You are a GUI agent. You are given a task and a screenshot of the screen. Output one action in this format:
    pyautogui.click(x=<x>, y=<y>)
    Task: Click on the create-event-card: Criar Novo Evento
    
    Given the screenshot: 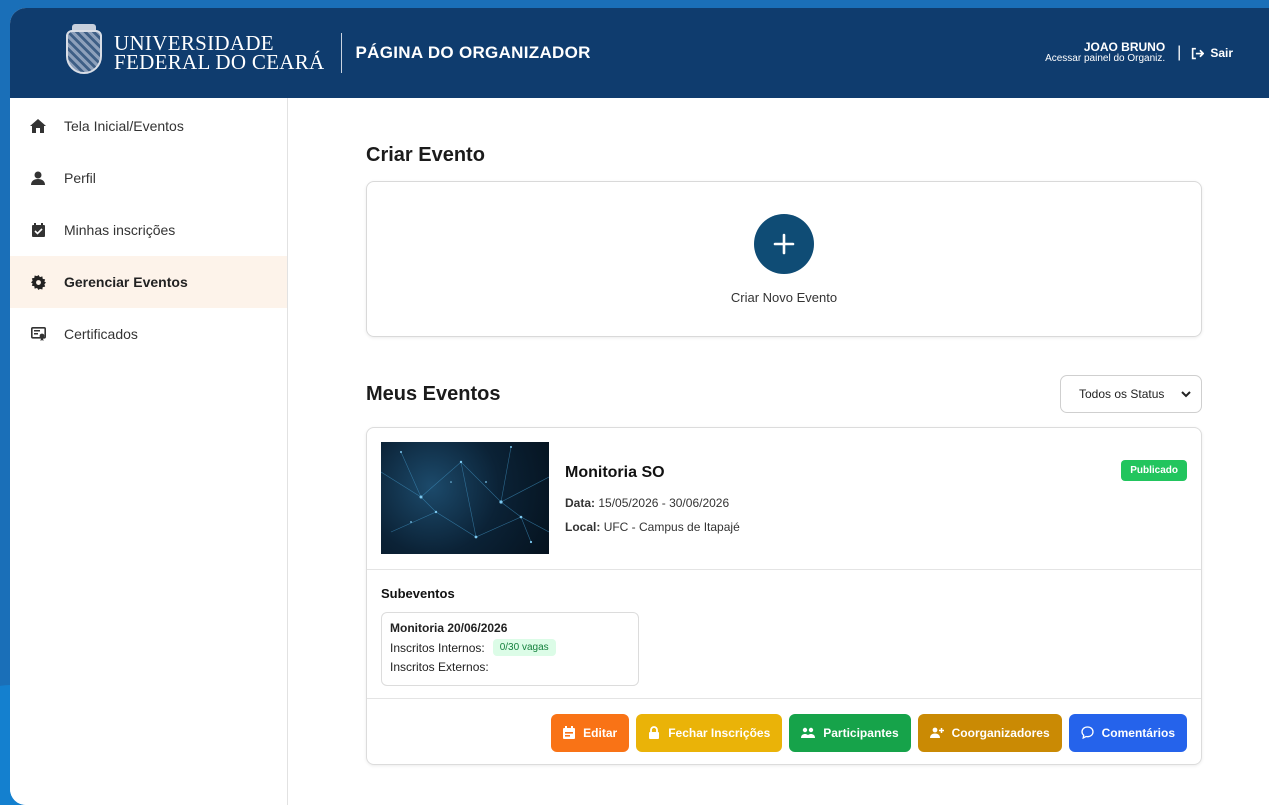 What is the action you would take?
    pyautogui.click(x=784, y=259)
    